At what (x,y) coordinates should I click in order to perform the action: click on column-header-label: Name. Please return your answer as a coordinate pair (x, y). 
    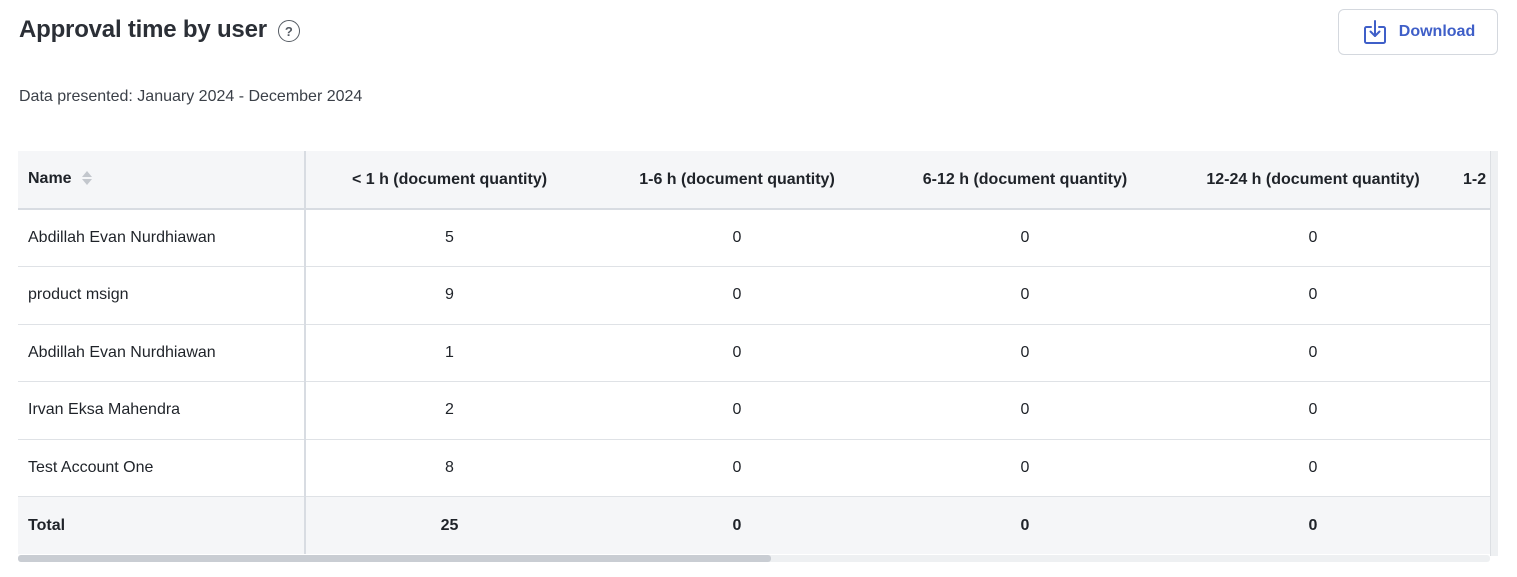
    Looking at the image, I should click on (50, 179).